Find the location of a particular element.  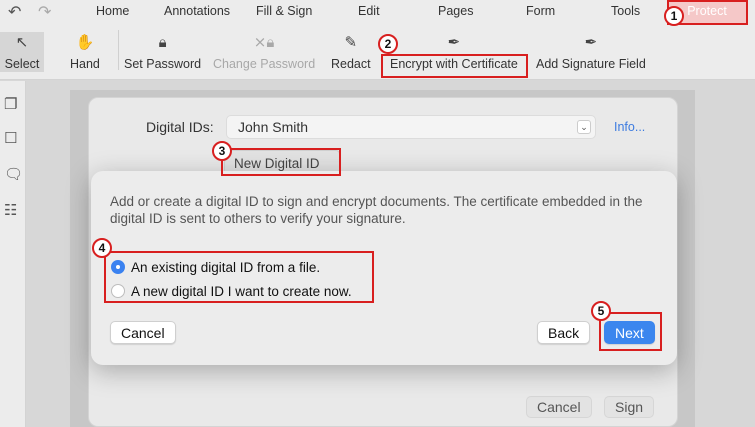

menu-edit: Edit is located at coordinates (369, 11).